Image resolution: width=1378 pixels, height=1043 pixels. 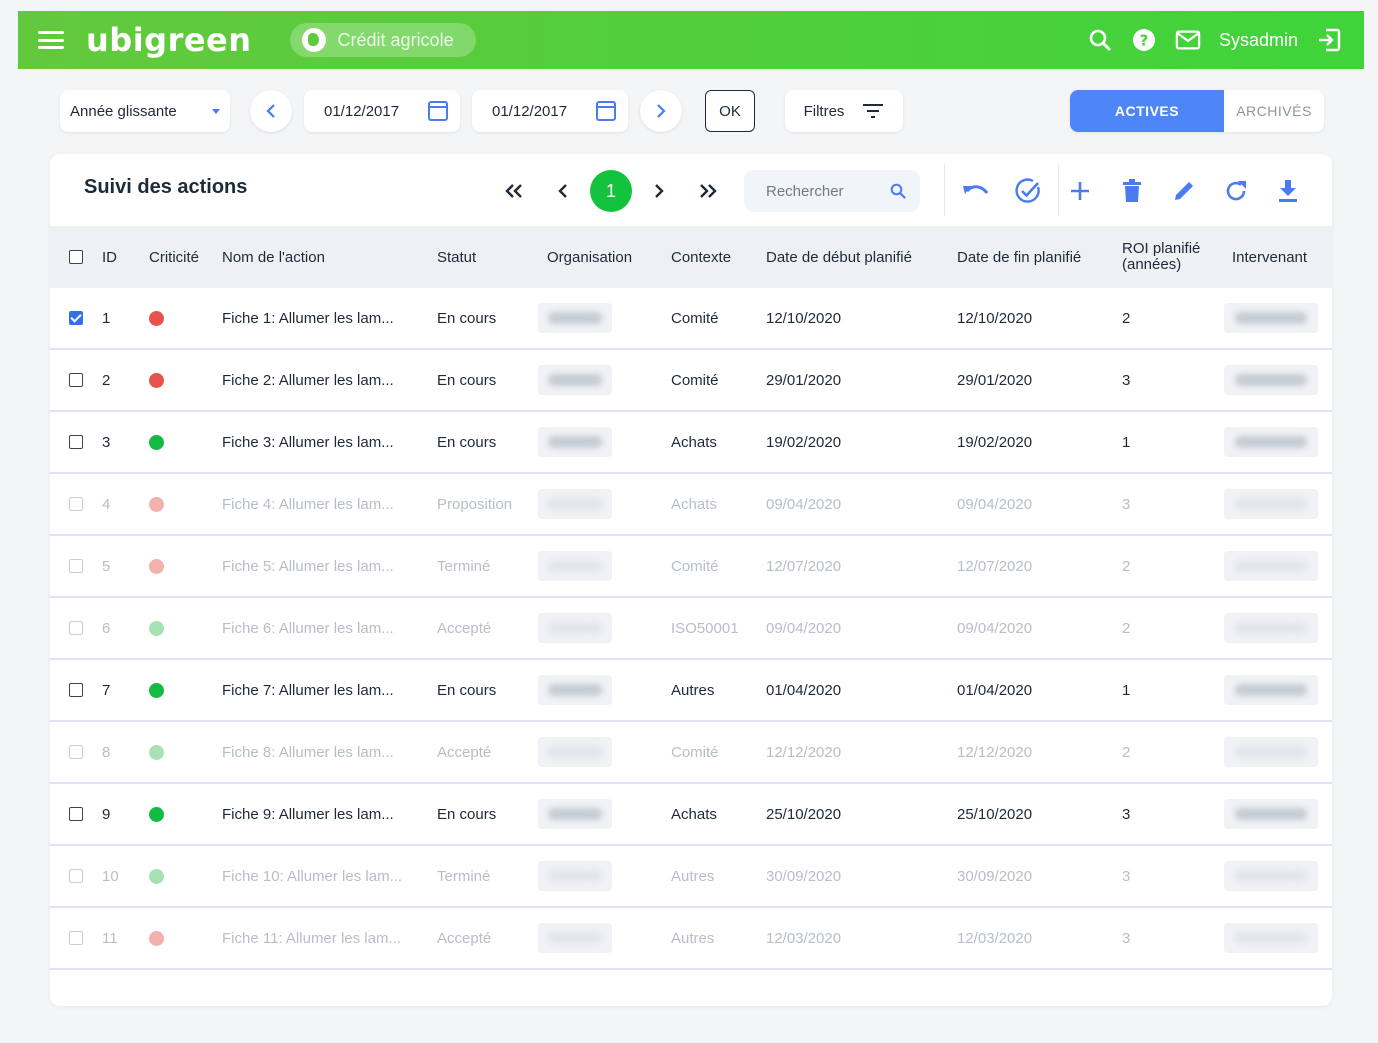 I want to click on header-date-debut: Date de début planifié, so click(x=839, y=257).